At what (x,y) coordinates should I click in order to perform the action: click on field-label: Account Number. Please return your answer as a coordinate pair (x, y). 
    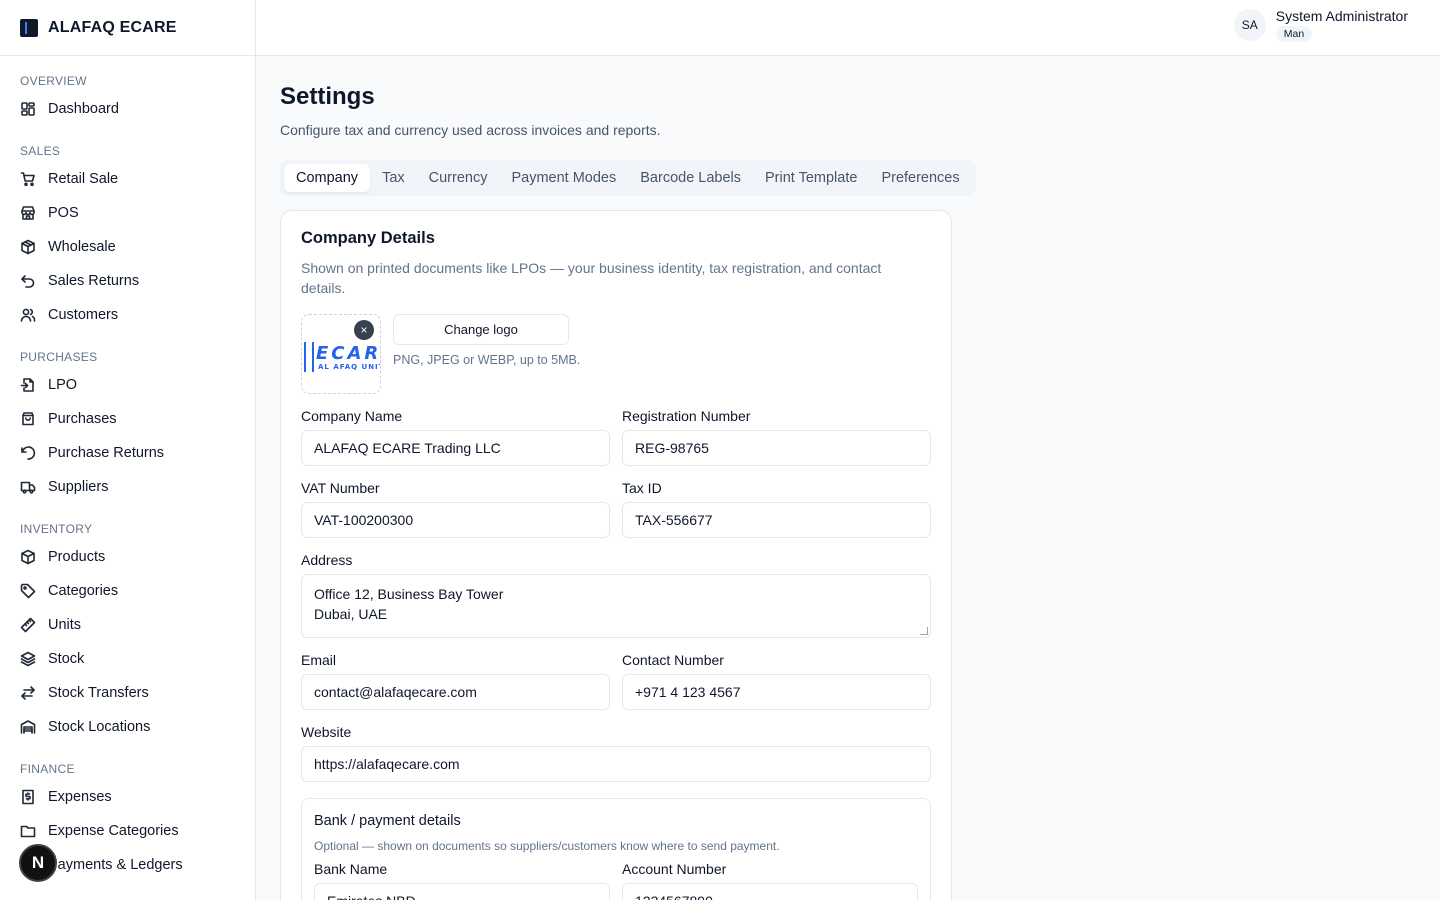
    Looking at the image, I should click on (674, 869).